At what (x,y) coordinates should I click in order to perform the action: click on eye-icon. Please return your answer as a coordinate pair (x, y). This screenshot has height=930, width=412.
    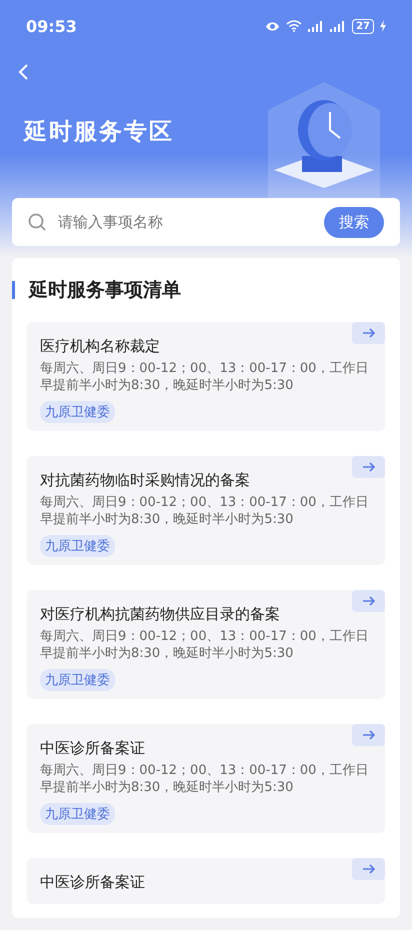
    Looking at the image, I should click on (272, 26).